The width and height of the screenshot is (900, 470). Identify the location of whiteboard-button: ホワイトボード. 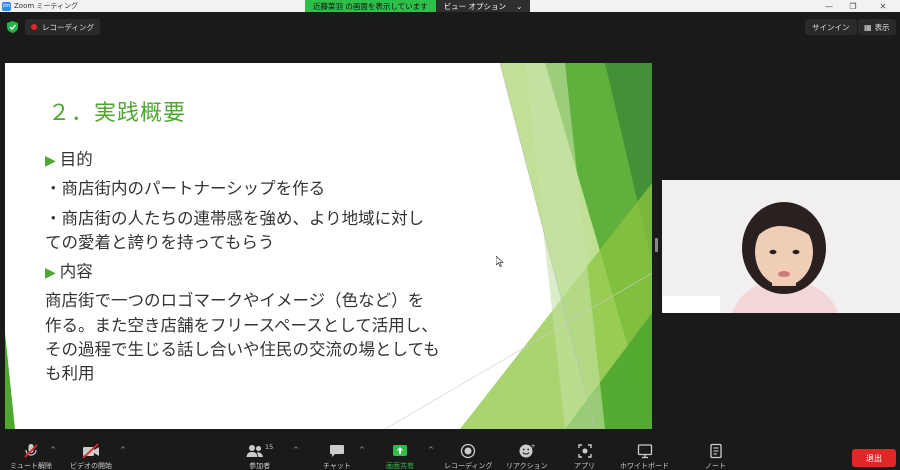
(644, 456).